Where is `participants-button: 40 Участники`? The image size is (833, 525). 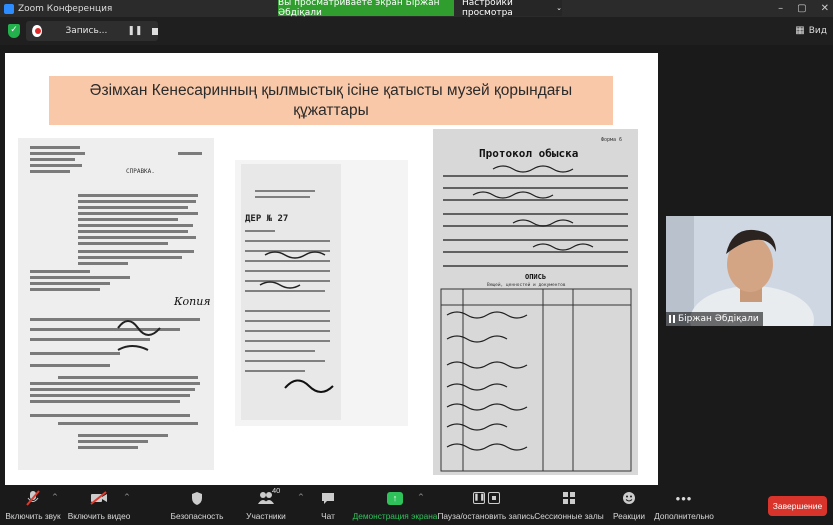
participants-button: 40 Участники is located at coordinates (266, 505).